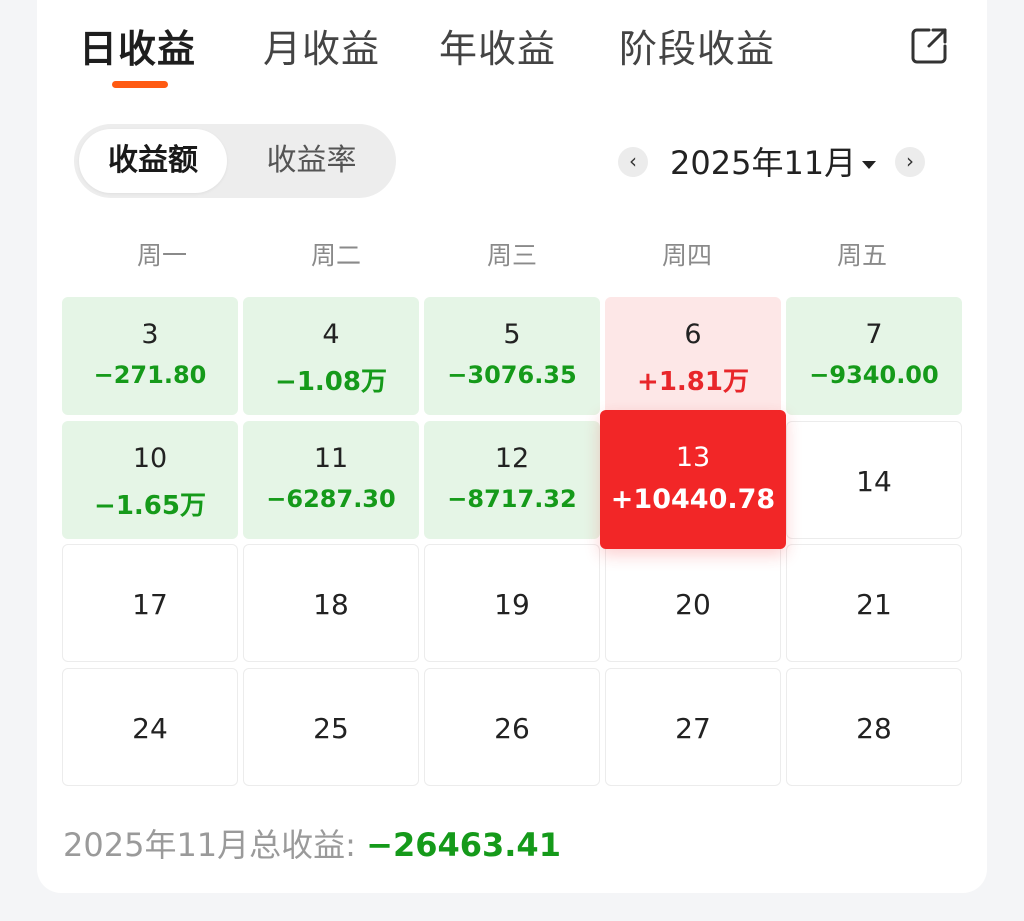  I want to click on day-earnings: −1.65万, so click(150, 506).